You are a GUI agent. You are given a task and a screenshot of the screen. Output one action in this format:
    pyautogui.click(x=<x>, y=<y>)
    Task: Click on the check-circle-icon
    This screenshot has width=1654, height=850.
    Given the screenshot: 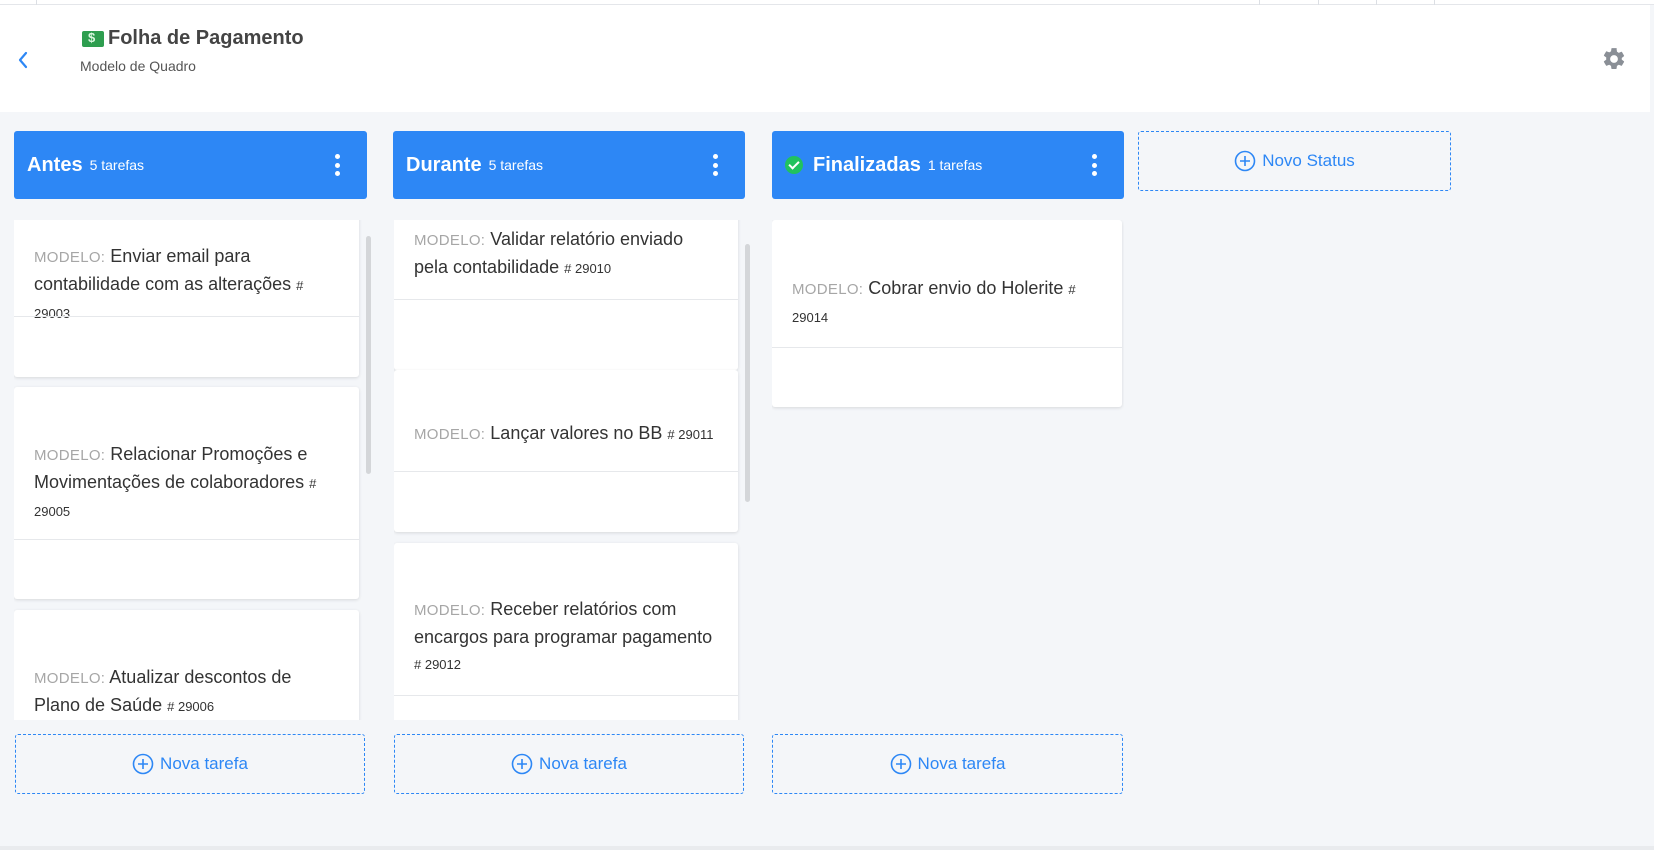 What is the action you would take?
    pyautogui.click(x=794, y=165)
    